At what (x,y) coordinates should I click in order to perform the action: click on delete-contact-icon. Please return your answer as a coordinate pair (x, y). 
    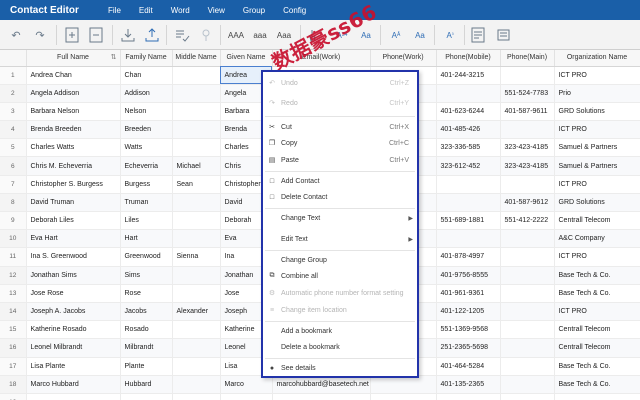
    Looking at the image, I should click on (96, 35).